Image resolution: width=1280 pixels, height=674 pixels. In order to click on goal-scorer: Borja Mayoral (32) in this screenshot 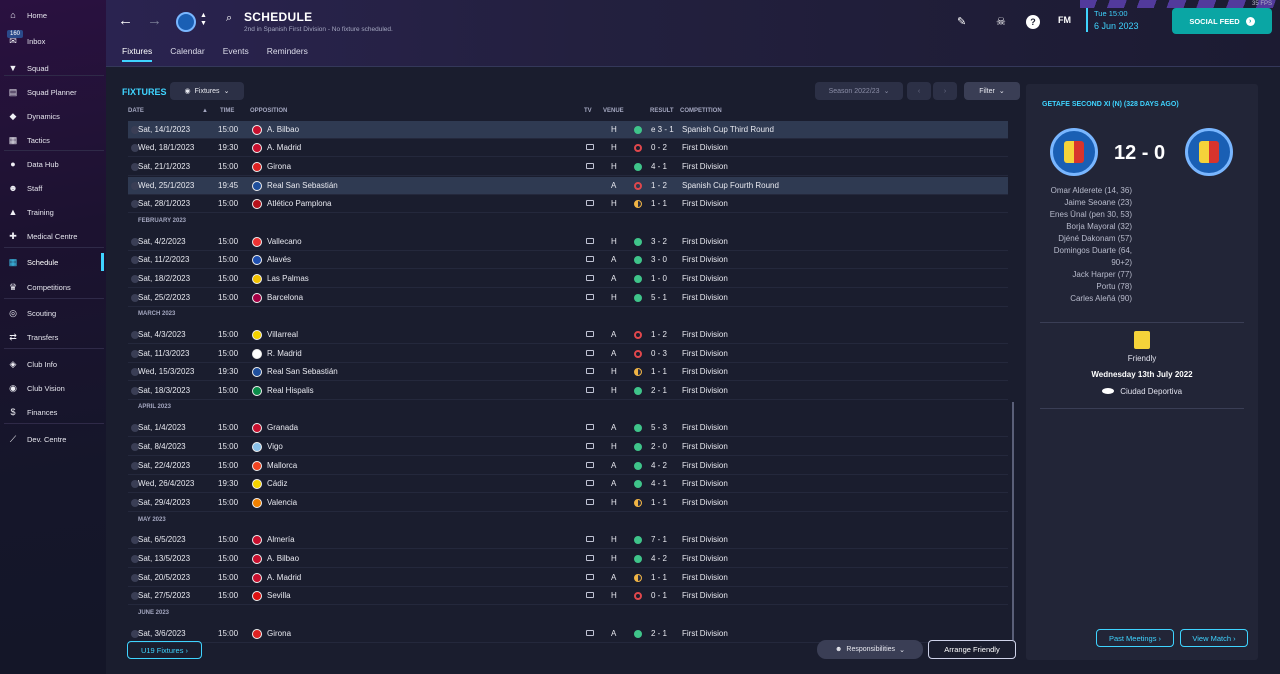, I will do `click(1086, 227)`.